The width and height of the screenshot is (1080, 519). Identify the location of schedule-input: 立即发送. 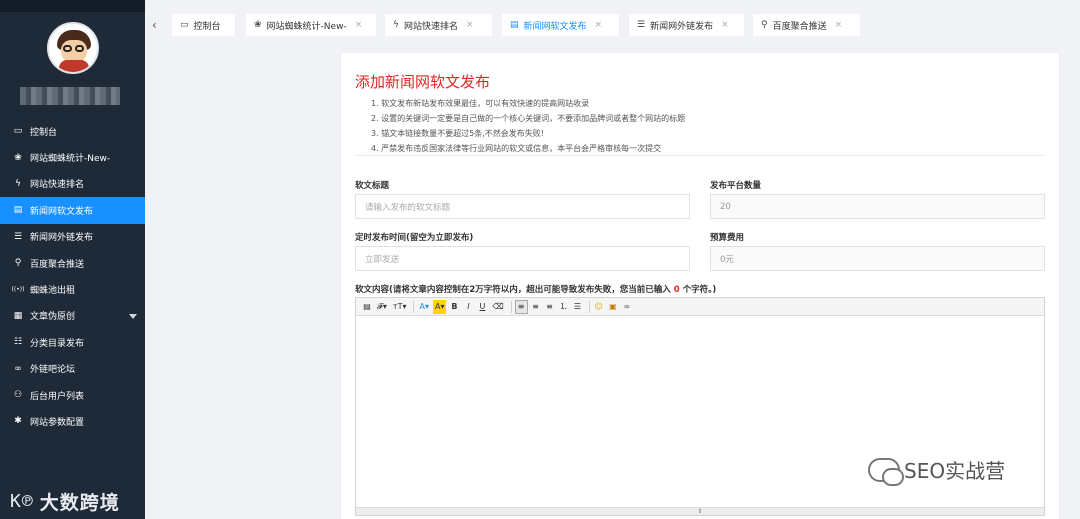
(522, 258).